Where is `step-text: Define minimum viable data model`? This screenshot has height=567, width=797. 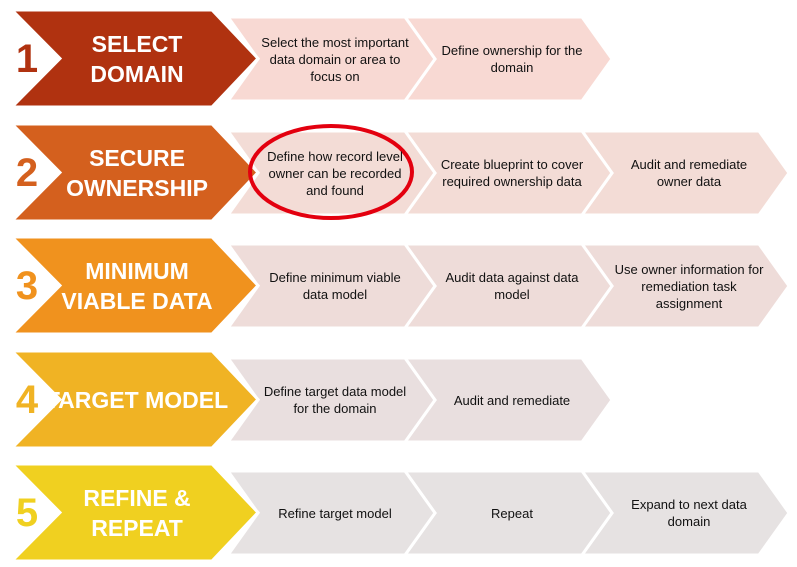 step-text: Define minimum viable data model is located at coordinates (335, 286).